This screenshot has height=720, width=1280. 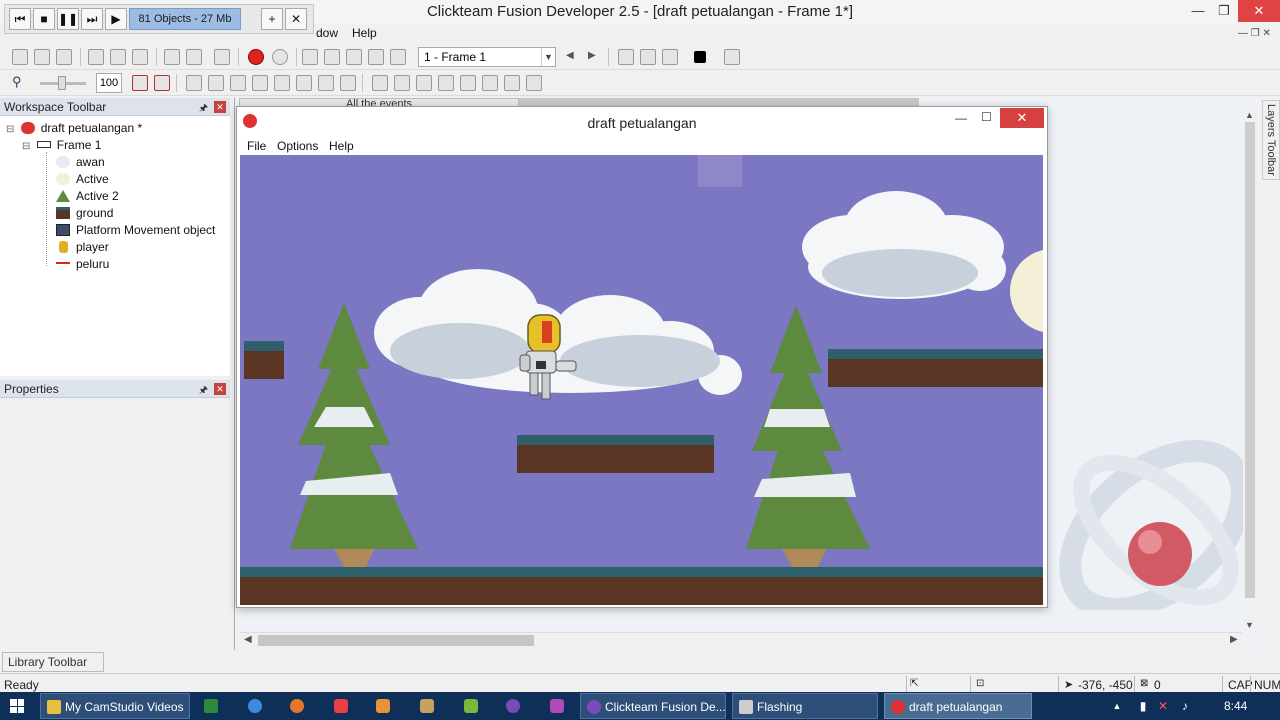 I want to click on tray-expand-icon: ▲, so click(x=1117, y=706).